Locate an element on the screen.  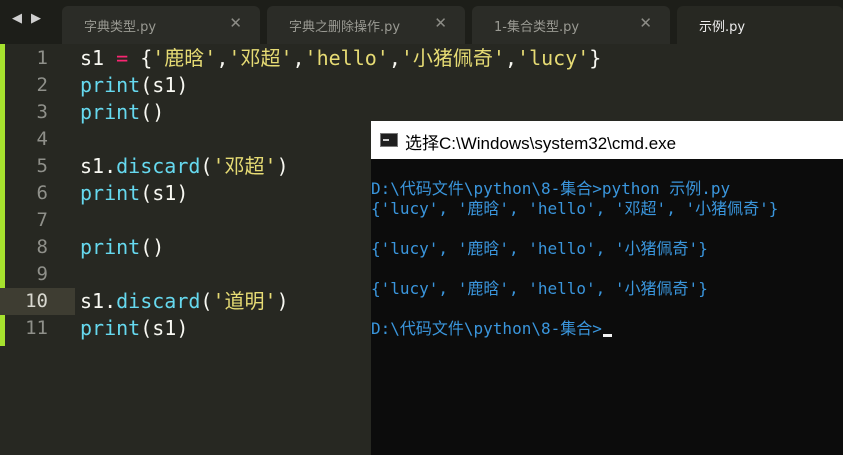
code-token: = is located at coordinates (122, 58).